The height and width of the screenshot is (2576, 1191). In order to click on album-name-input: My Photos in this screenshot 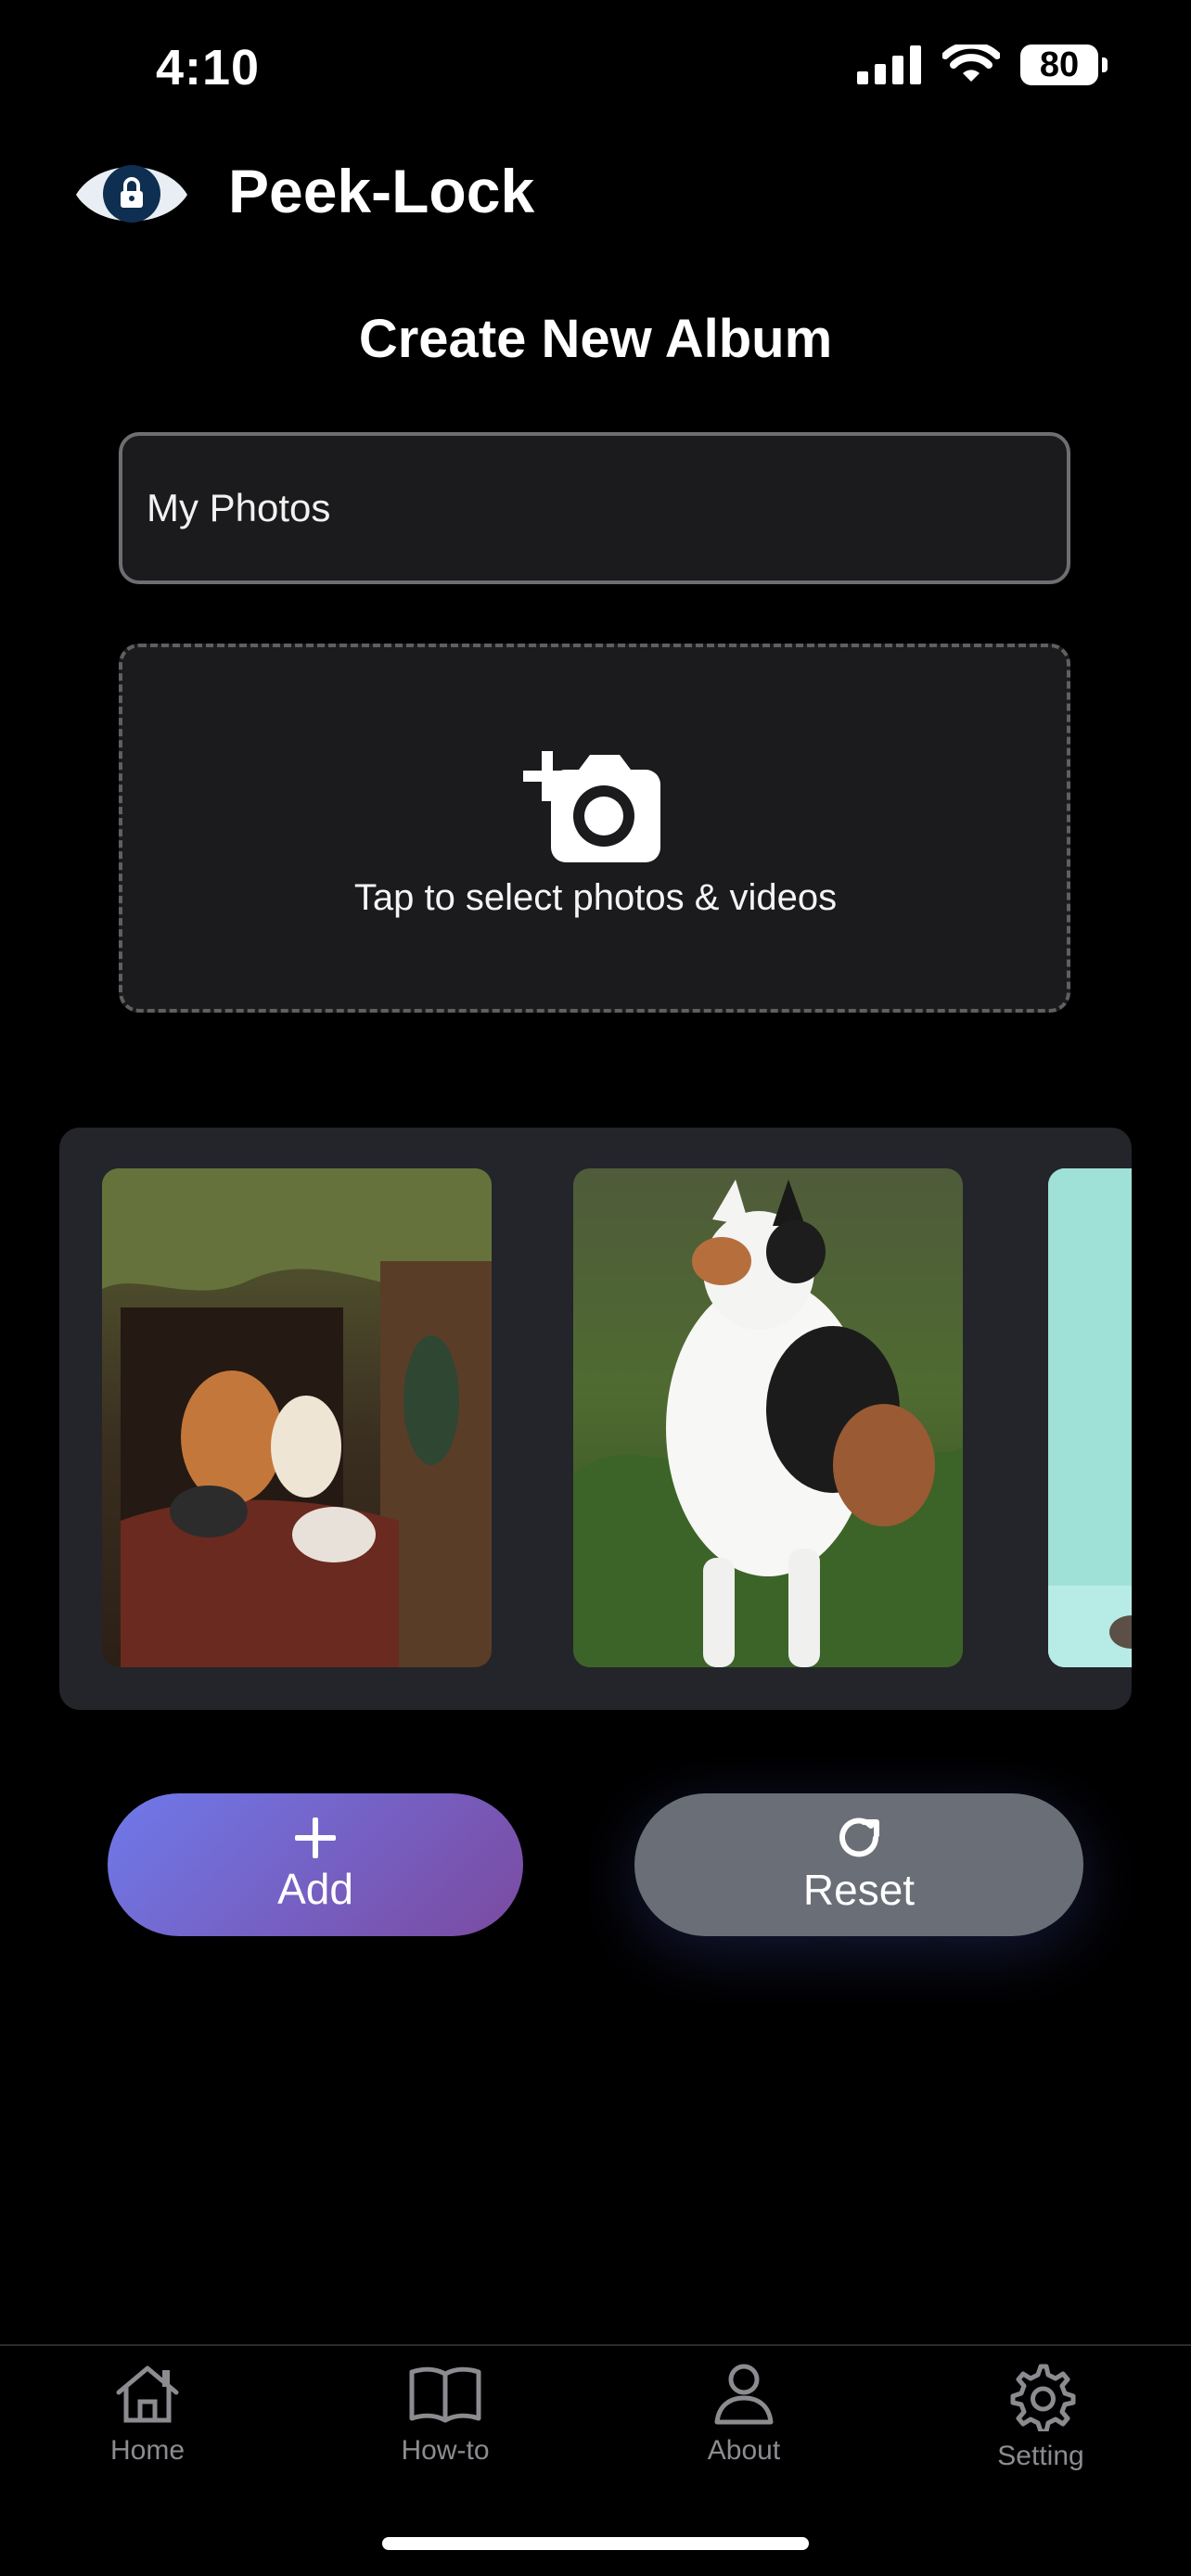, I will do `click(594, 508)`.